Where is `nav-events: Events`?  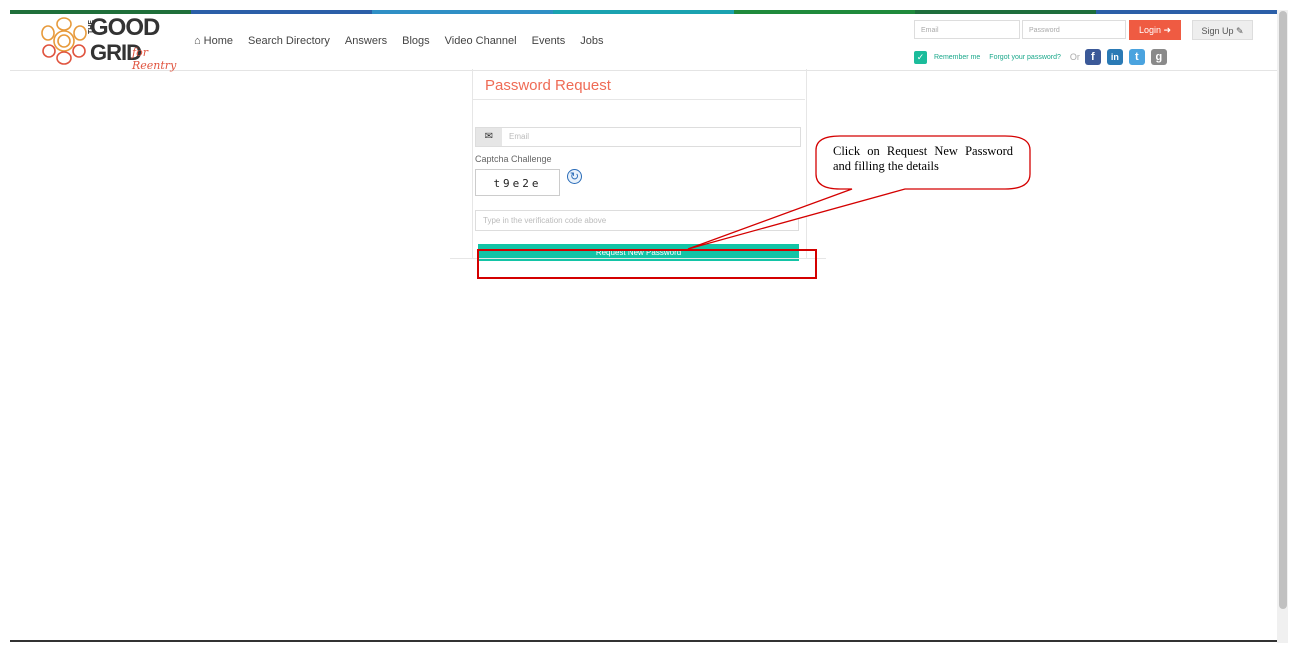 nav-events: Events is located at coordinates (549, 41).